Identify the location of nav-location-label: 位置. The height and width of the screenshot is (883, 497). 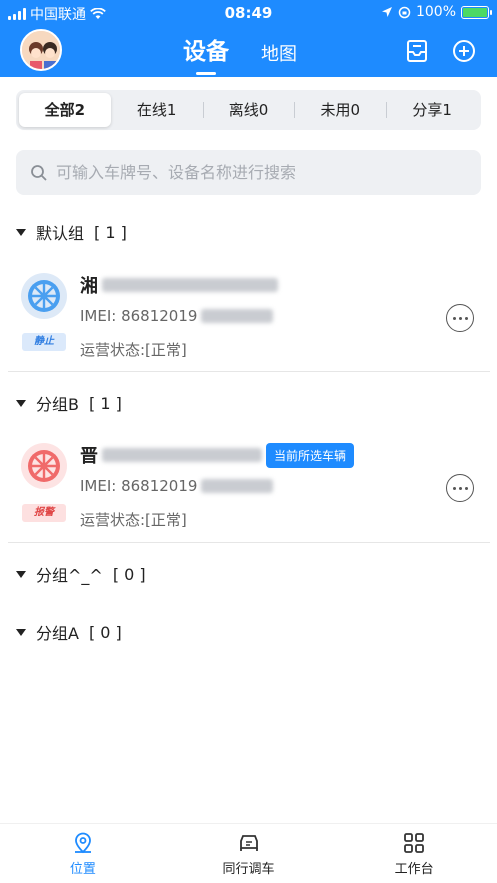
(82, 869).